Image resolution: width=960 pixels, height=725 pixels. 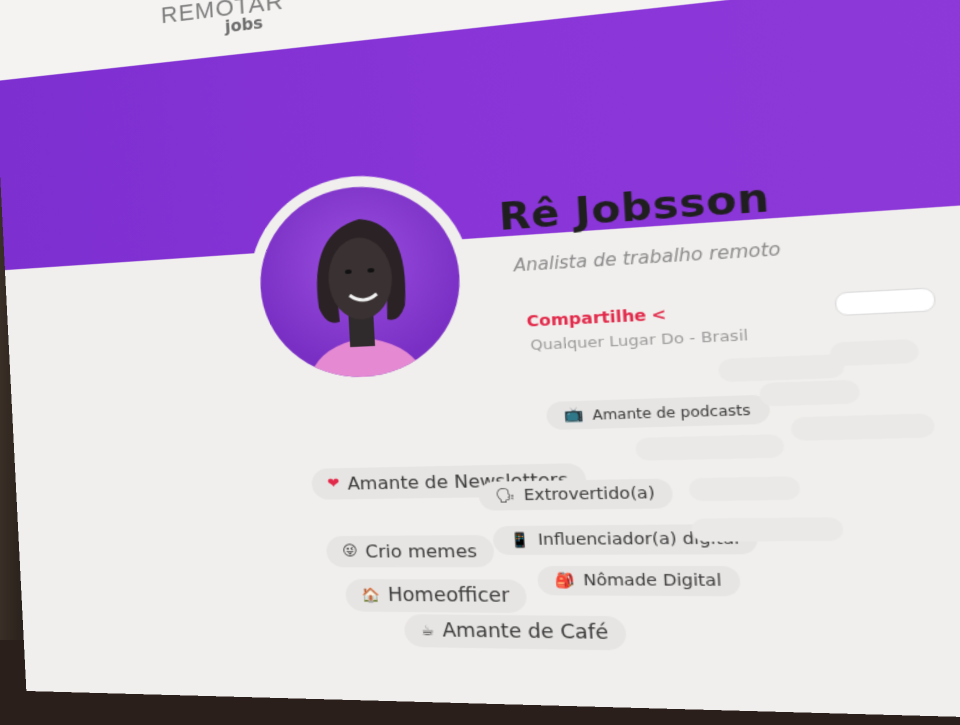 I want to click on tag-label: Amante de Café, so click(x=525, y=632).